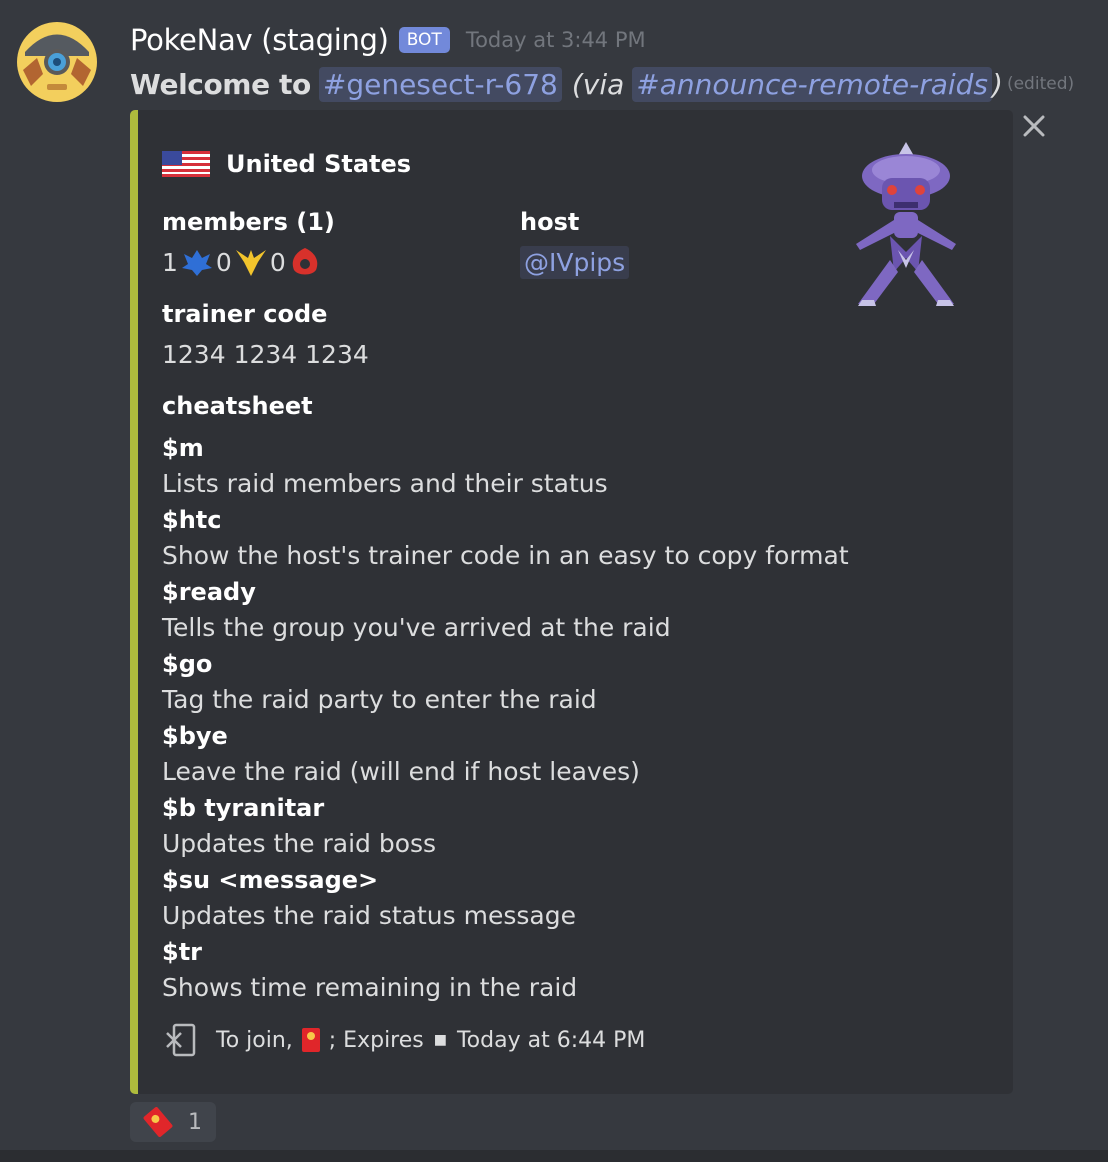  What do you see at coordinates (170, 262) in the screenshot?
I see `mystic-count: 1` at bounding box center [170, 262].